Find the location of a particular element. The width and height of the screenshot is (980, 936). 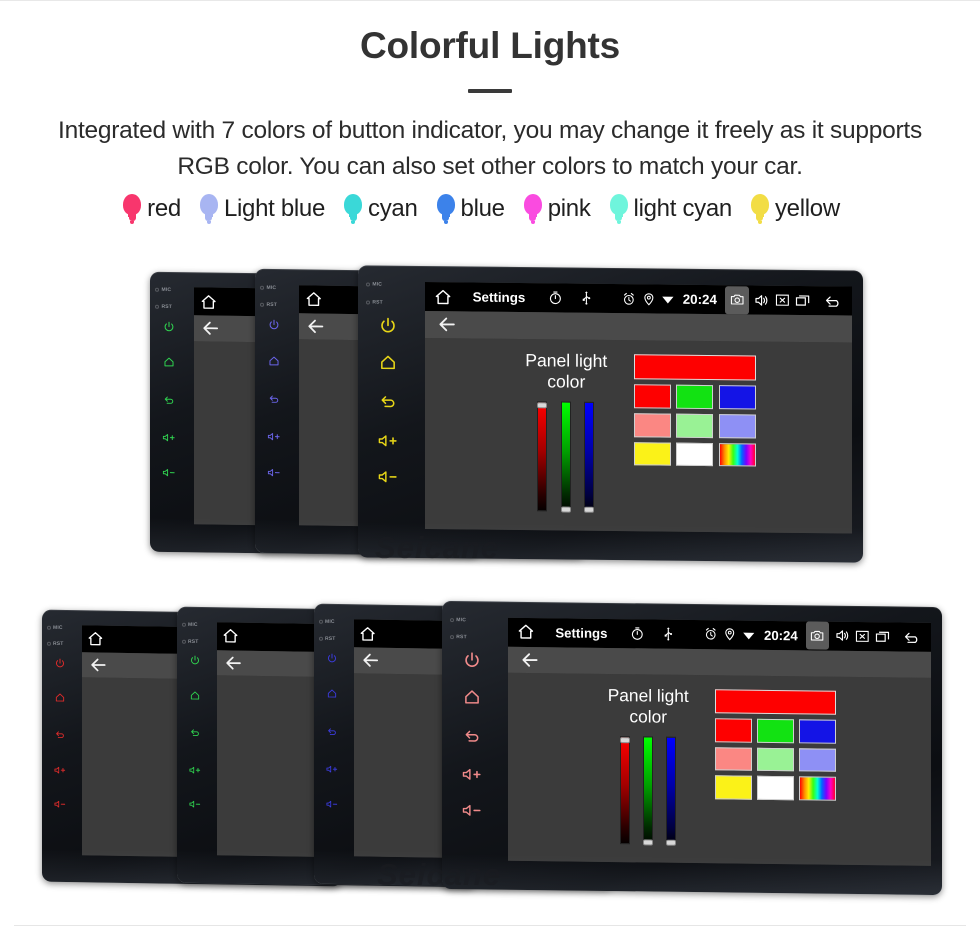

volume-plus-icon is located at coordinates (194, 770).